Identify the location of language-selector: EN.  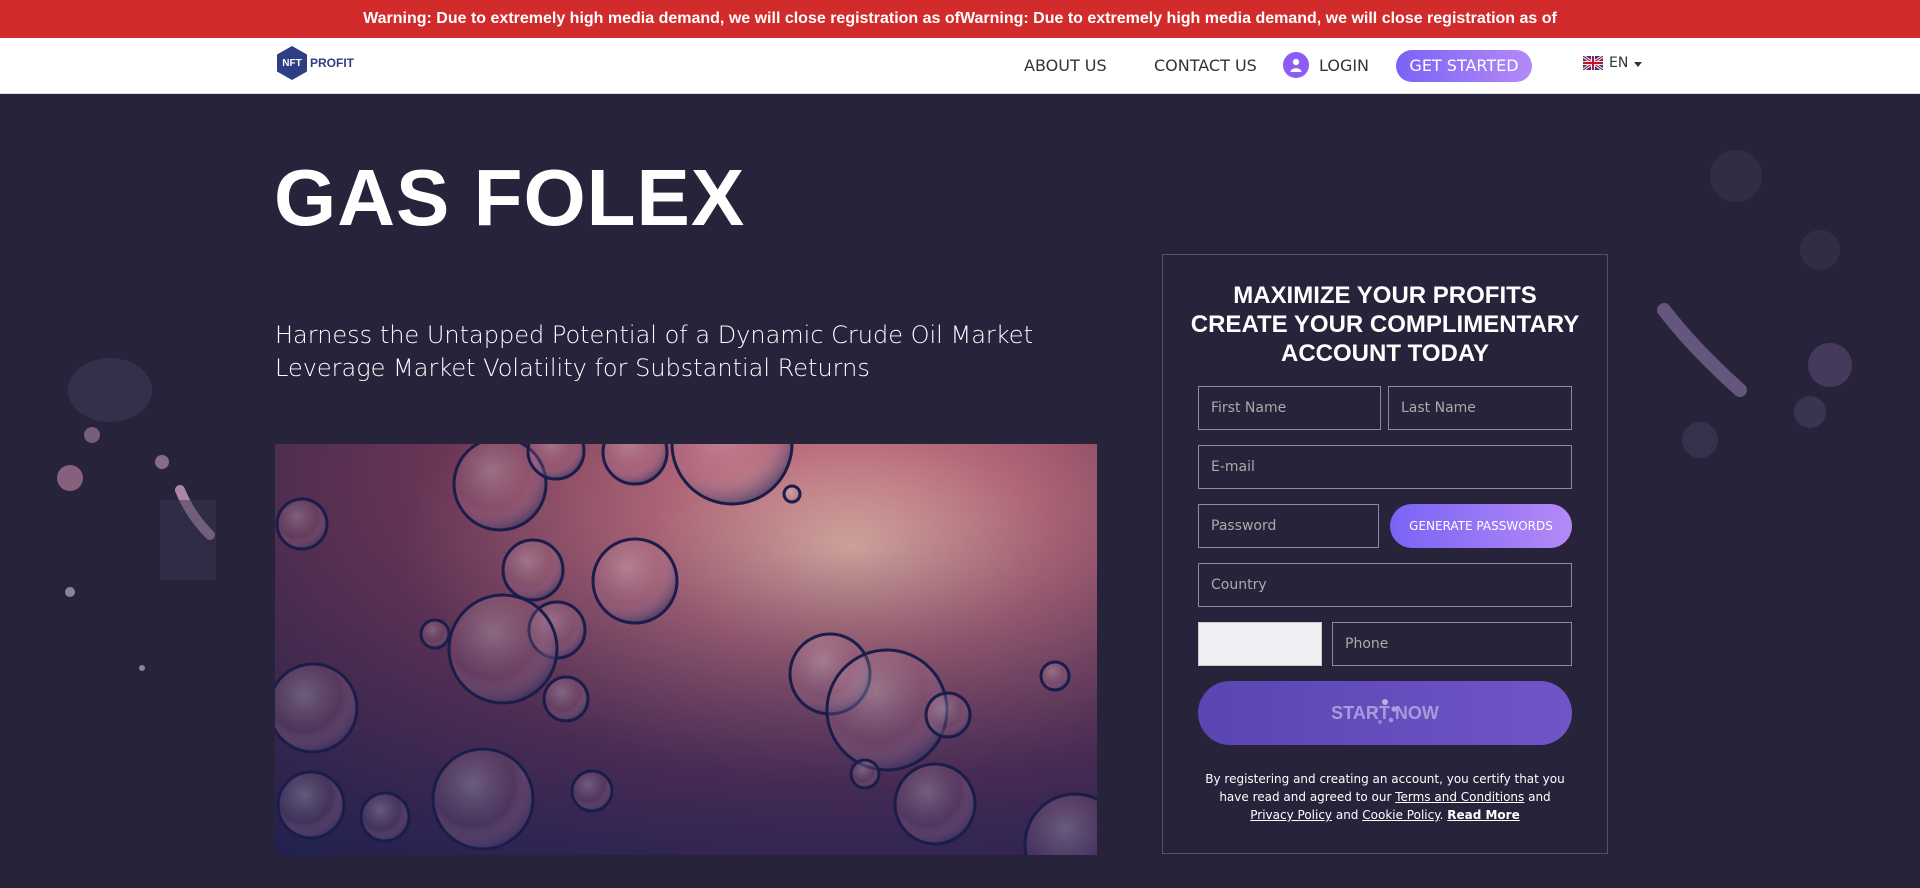
(1613, 63).